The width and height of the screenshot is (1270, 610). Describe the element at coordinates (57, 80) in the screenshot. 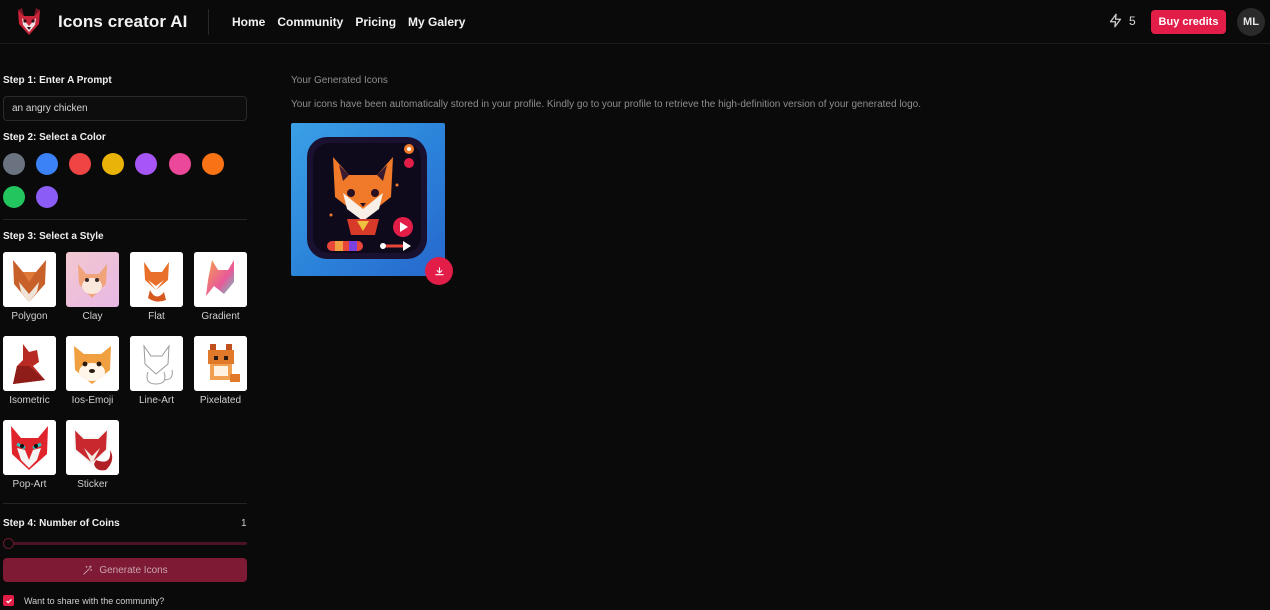

I see `step1-label: Step 1: Enter A Prompt` at that location.